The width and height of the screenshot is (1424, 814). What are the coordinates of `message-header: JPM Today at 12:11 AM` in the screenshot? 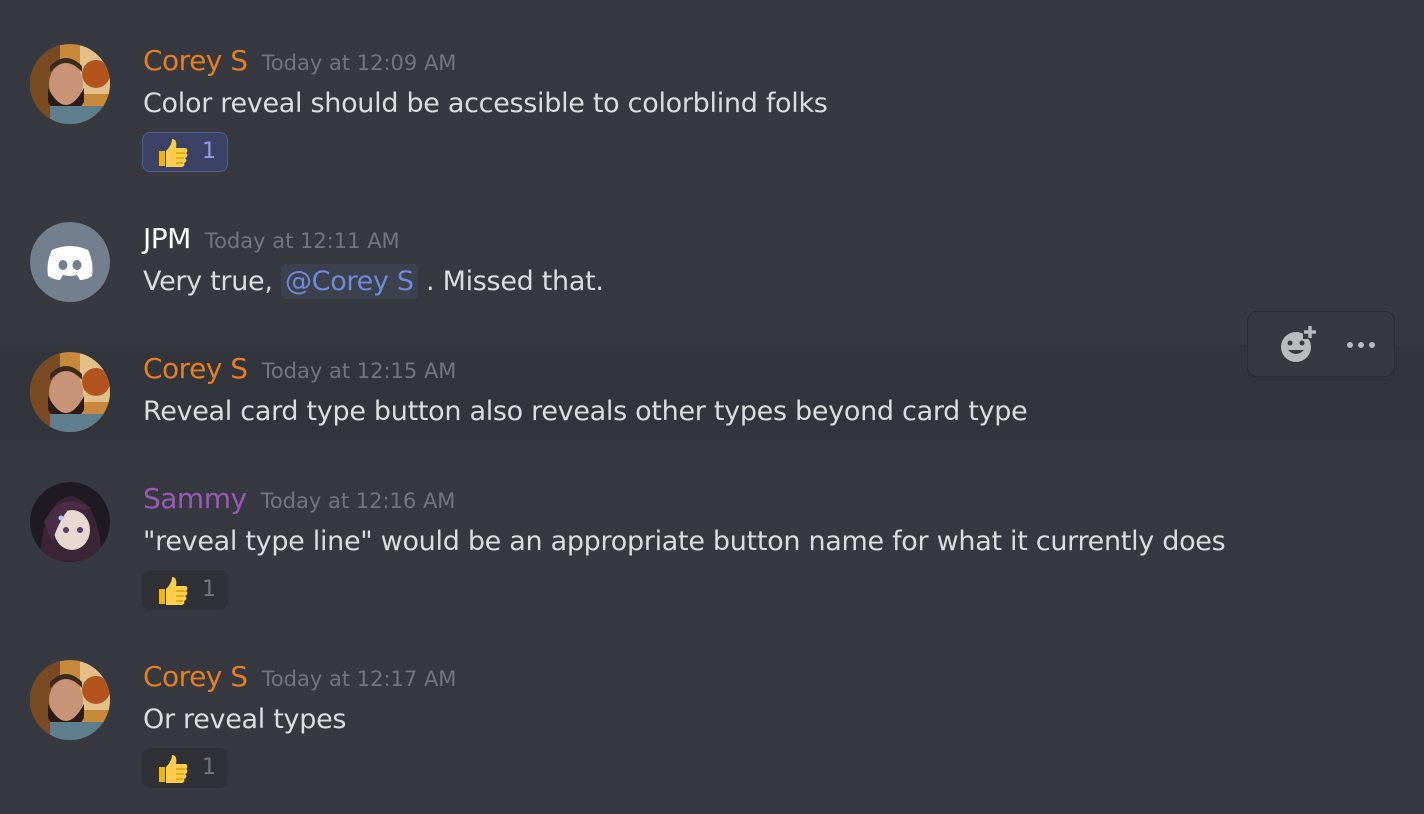 It's located at (271, 238).